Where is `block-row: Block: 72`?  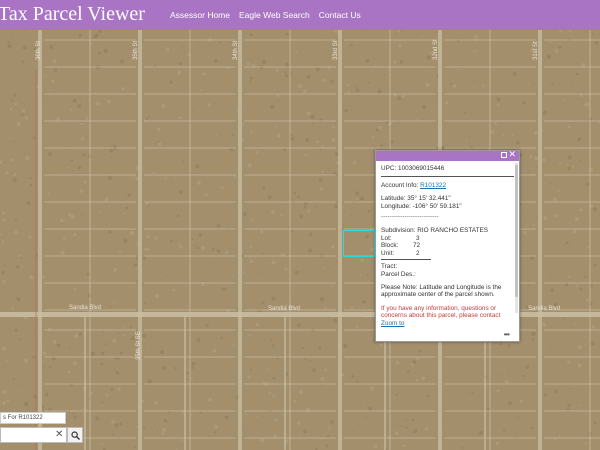 block-row: Block: 72 is located at coordinates (447, 246).